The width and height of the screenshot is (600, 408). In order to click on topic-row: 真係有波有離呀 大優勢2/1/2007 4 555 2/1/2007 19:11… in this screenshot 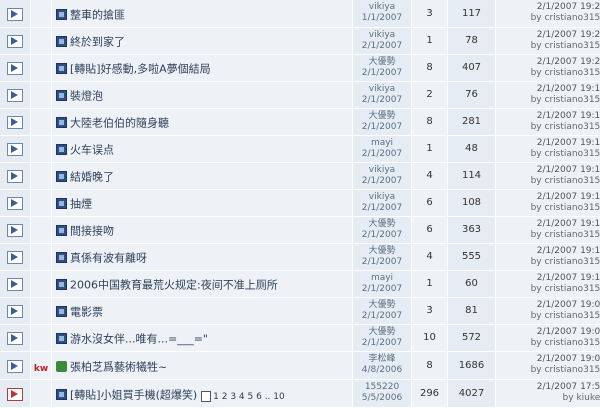, I will do `click(300, 256)`.